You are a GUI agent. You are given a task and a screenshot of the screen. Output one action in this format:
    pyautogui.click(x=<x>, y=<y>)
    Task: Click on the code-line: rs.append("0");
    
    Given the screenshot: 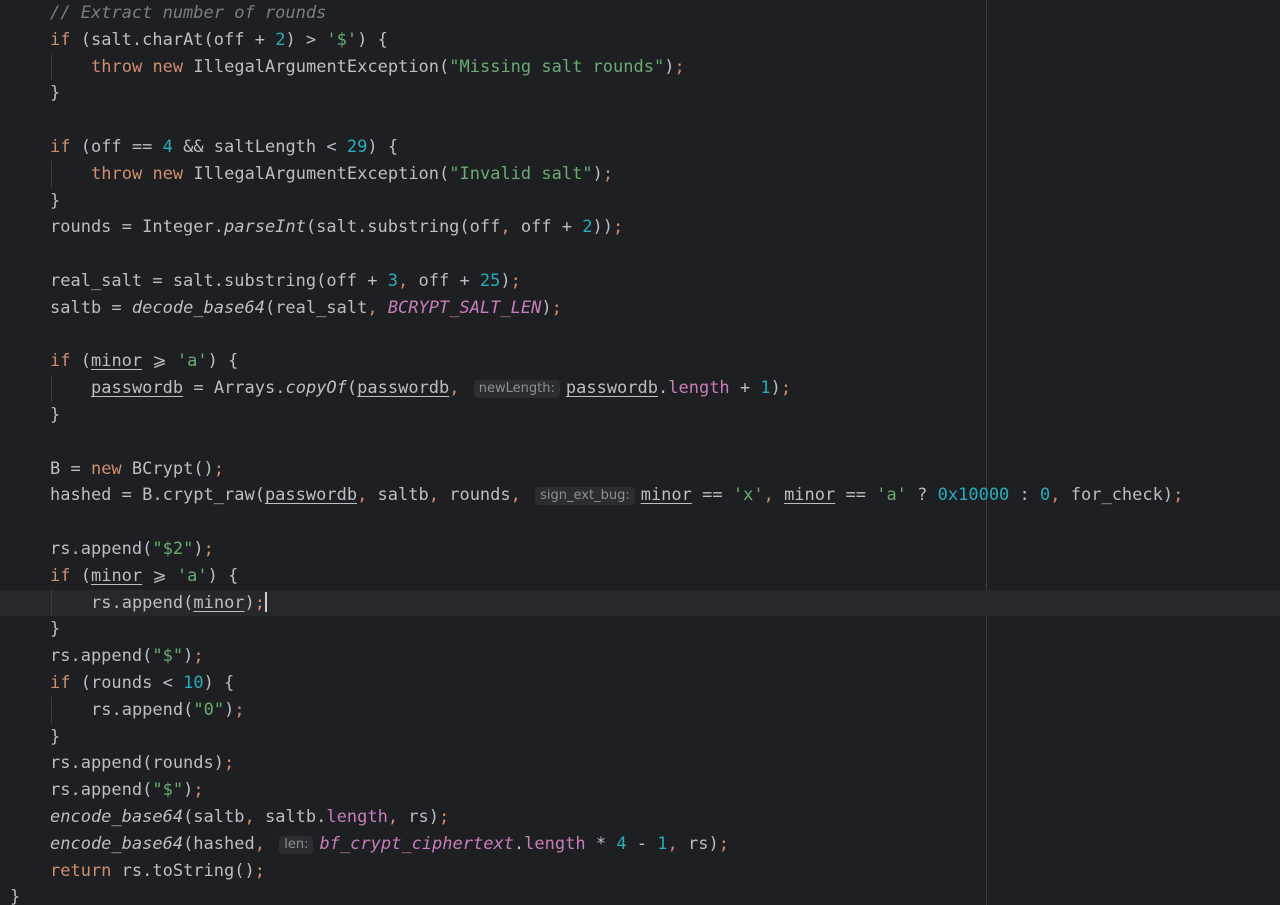 What is the action you would take?
    pyautogui.click(x=640, y=710)
    